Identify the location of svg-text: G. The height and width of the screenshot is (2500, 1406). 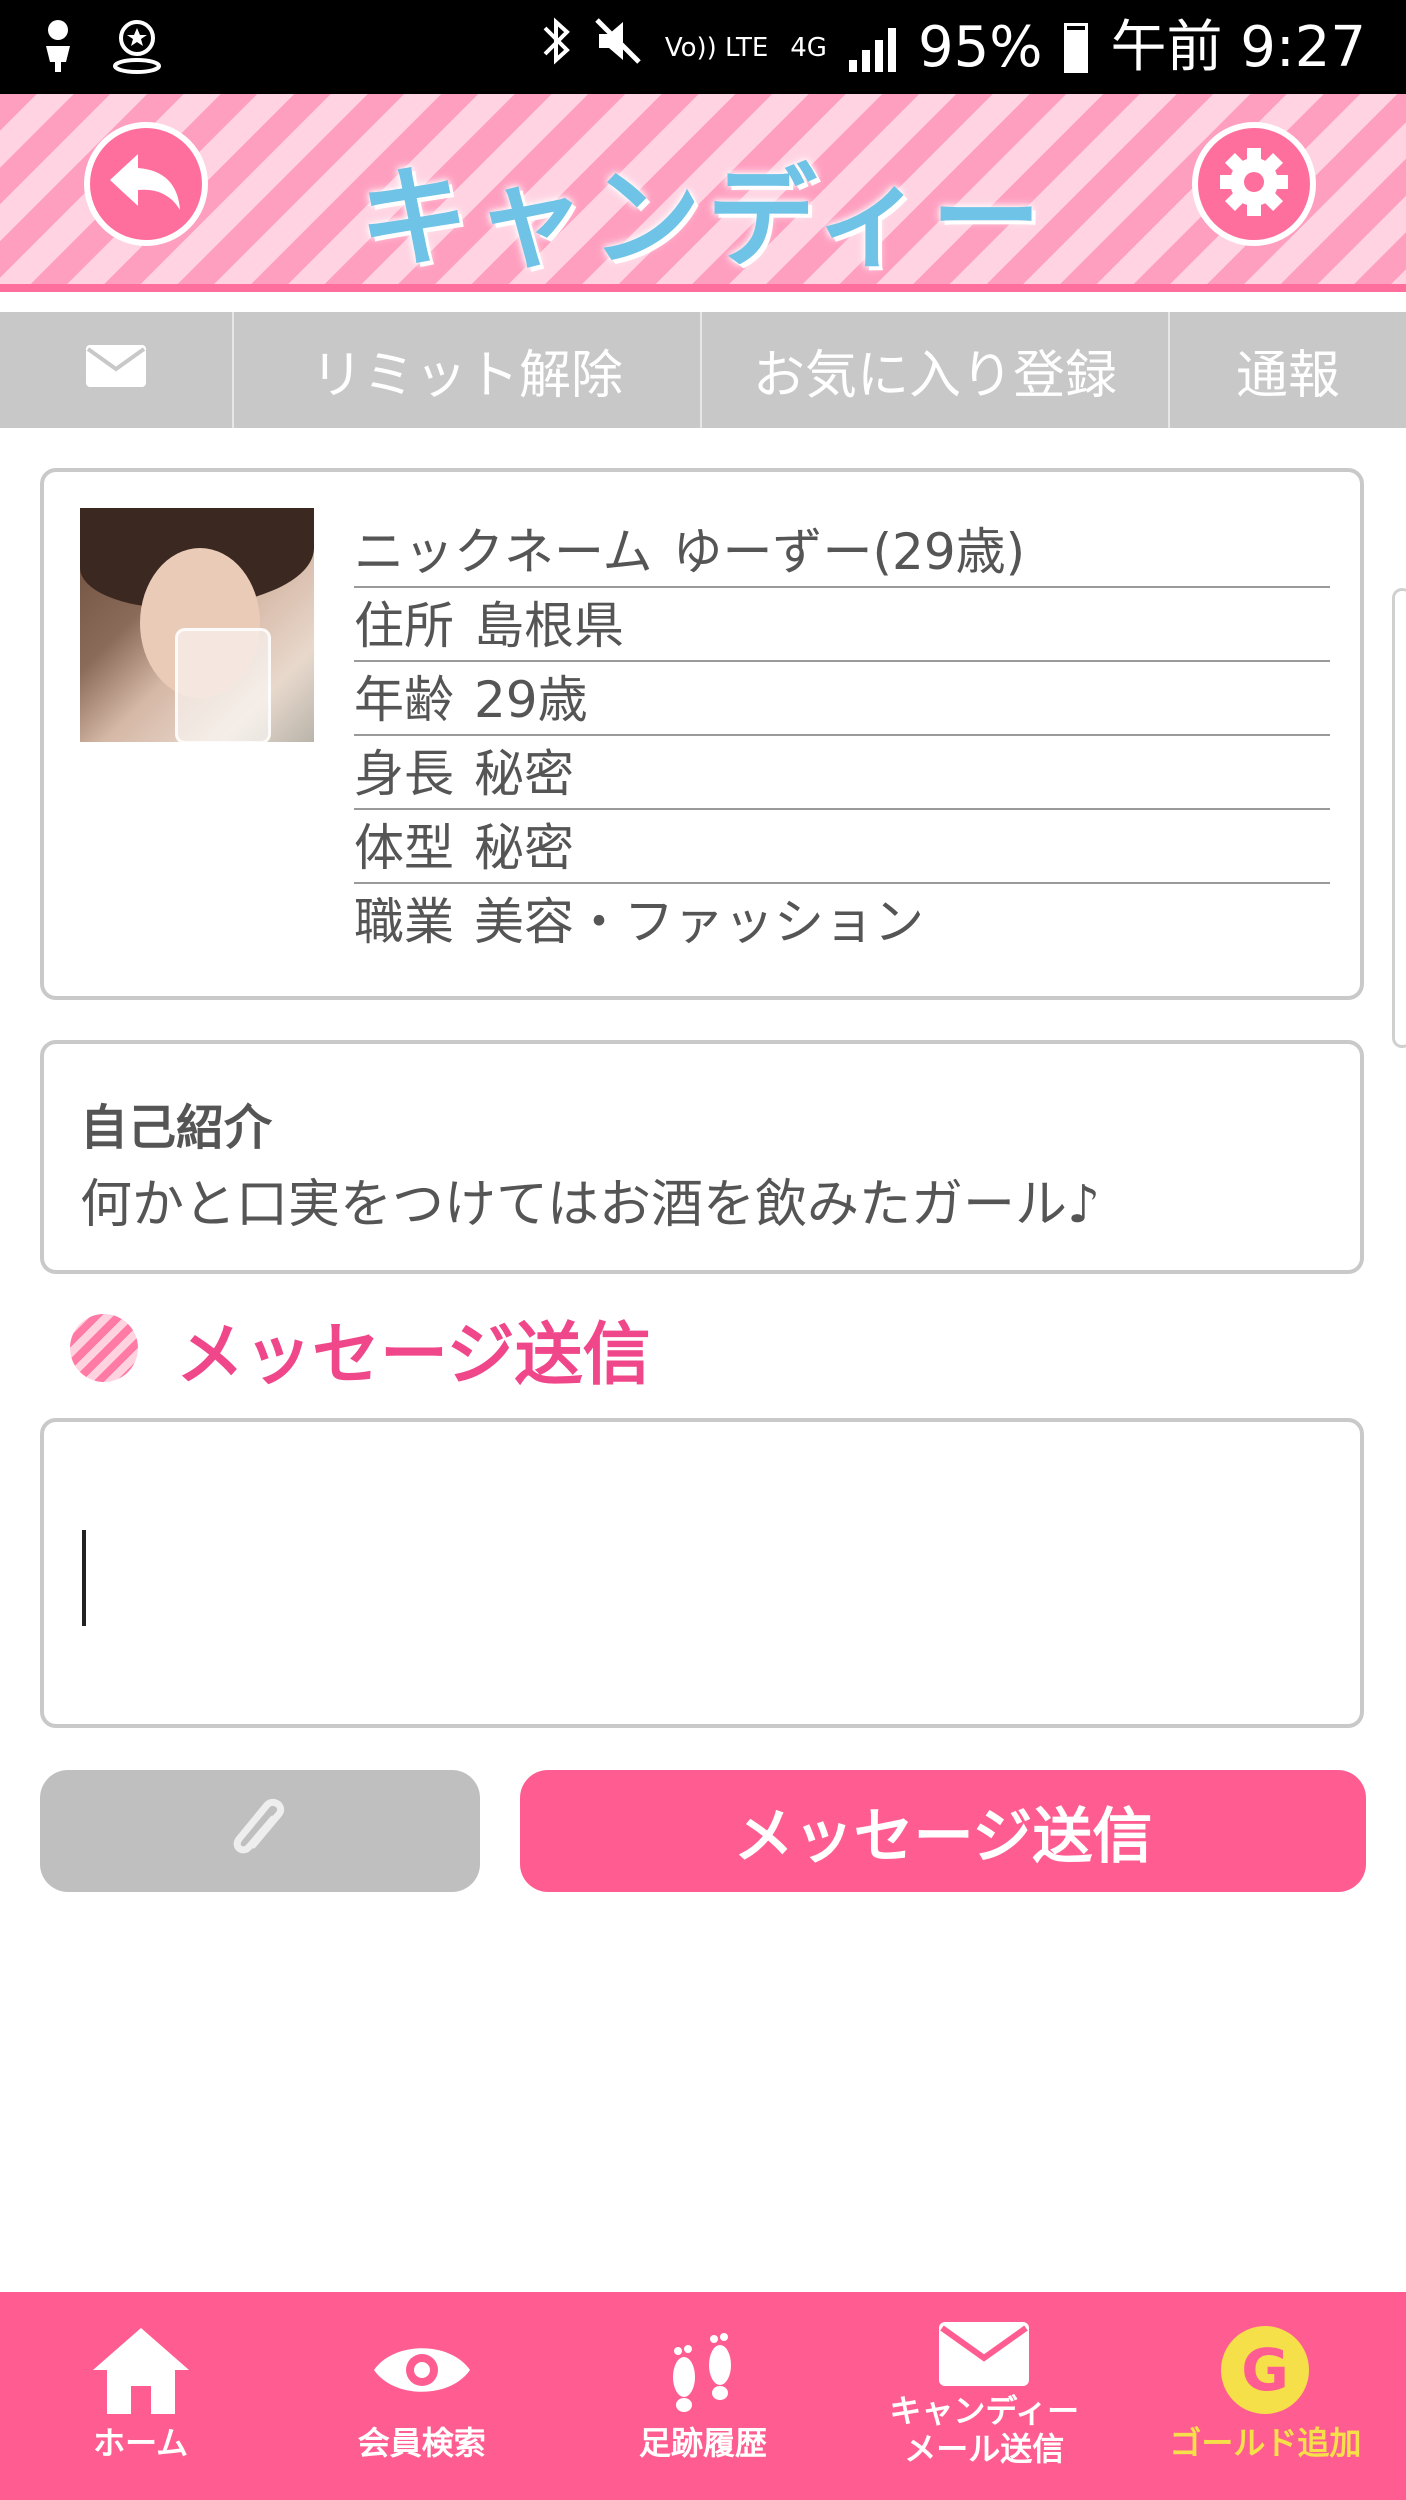
(1266, 2370).